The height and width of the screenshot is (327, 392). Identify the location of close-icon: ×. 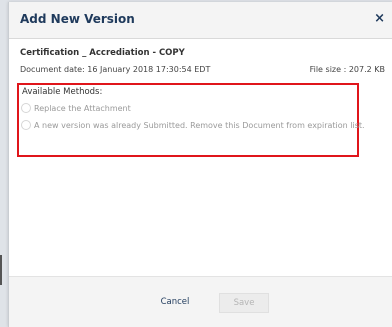
(379, 18).